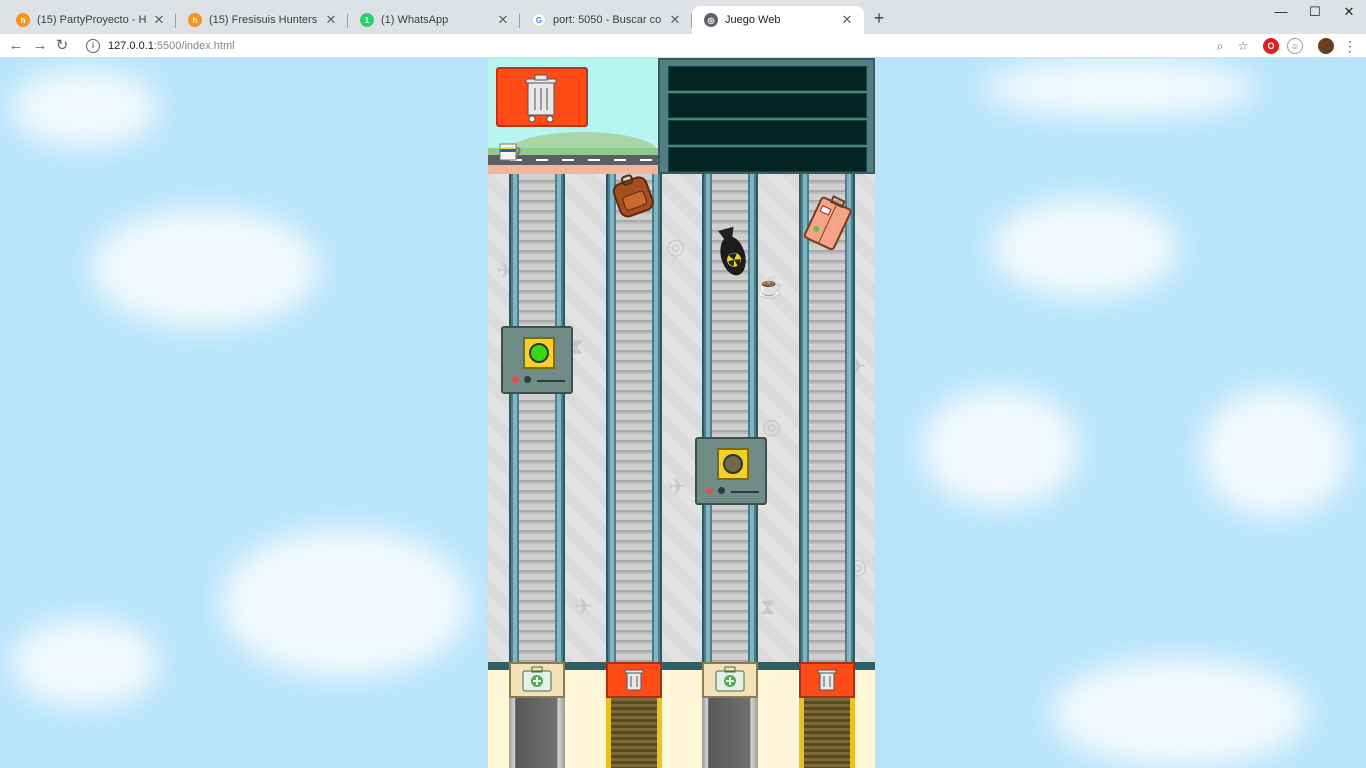 The image size is (1366, 768). What do you see at coordinates (510, 152) in the screenshot?
I see `coffee-cup-icon` at bounding box center [510, 152].